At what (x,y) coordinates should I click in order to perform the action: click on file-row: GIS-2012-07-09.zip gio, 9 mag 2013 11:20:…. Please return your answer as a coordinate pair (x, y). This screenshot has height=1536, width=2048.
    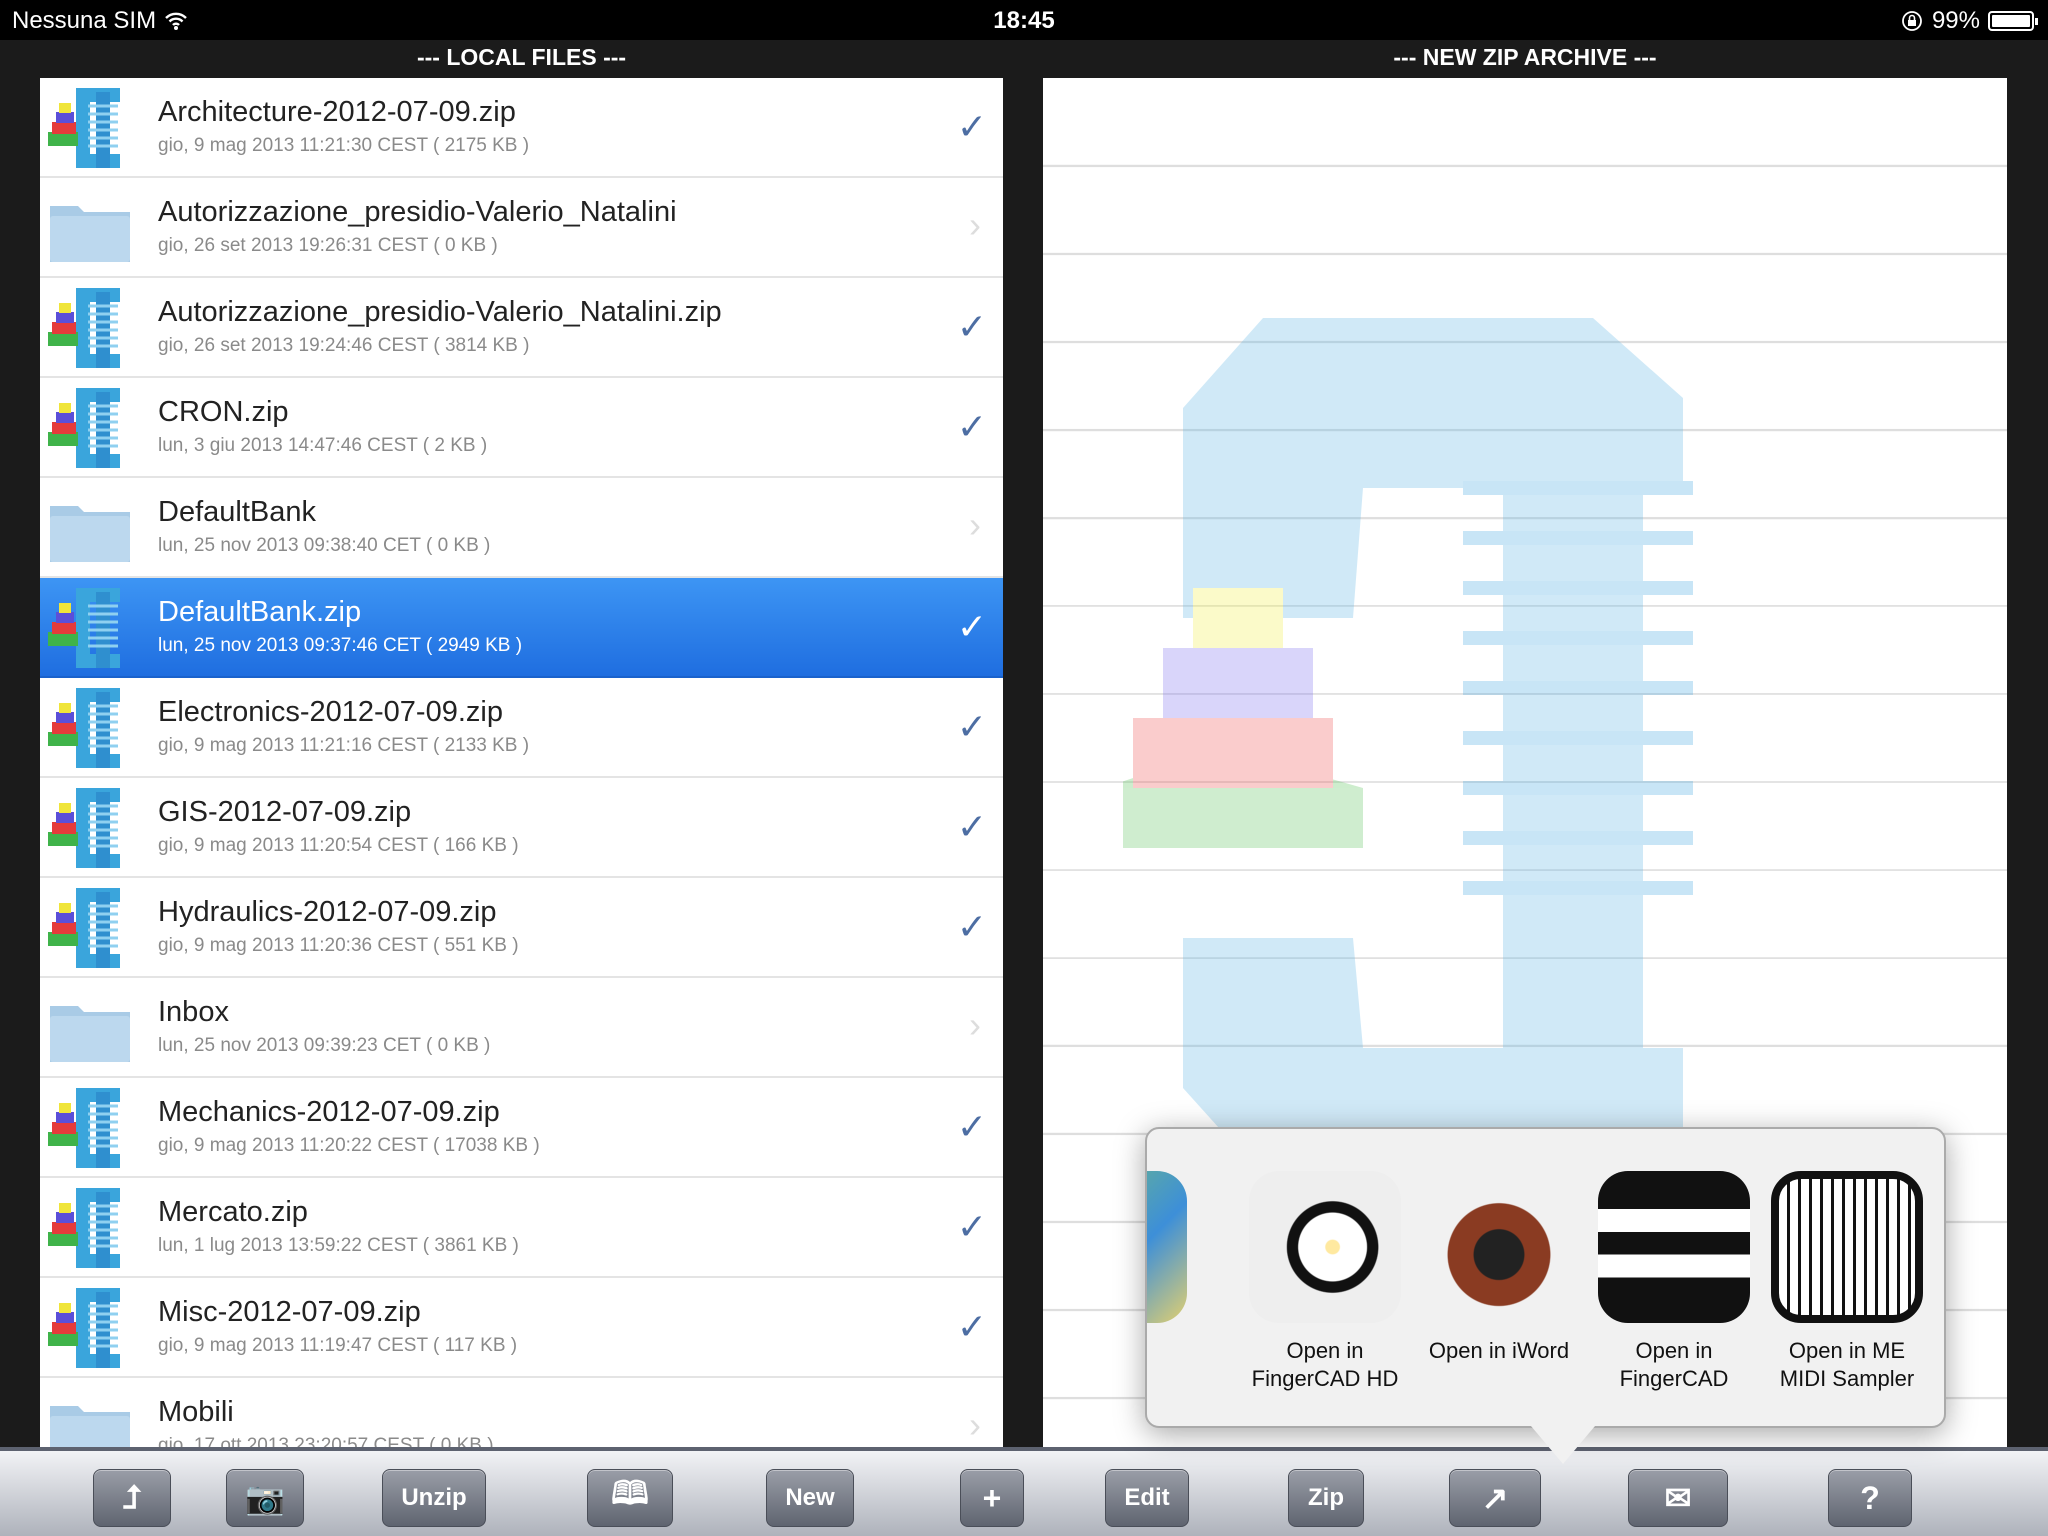
    Looking at the image, I should click on (521, 828).